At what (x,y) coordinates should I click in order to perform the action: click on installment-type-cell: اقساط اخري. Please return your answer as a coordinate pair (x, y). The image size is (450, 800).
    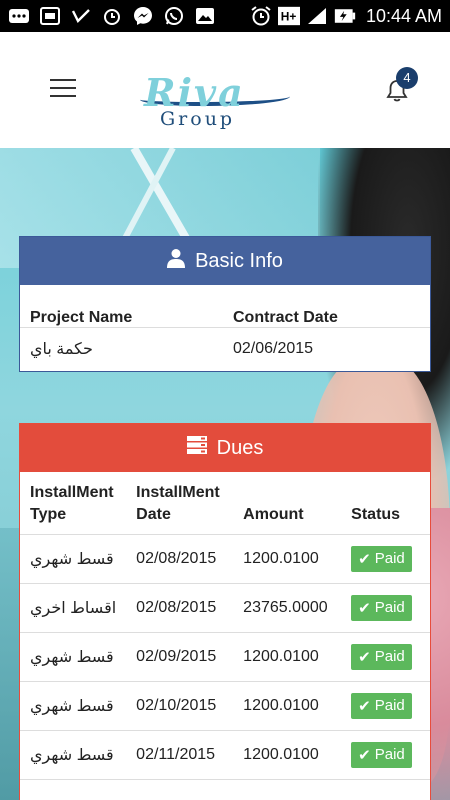
    Looking at the image, I should click on (73, 608).